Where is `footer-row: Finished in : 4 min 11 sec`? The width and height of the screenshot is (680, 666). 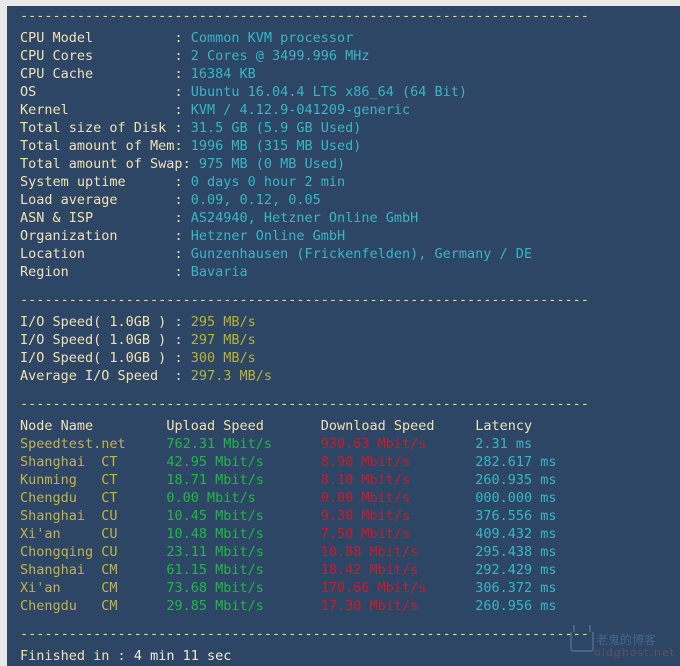 footer-row: Finished in : 4 min 11 sec is located at coordinates (343, 656).